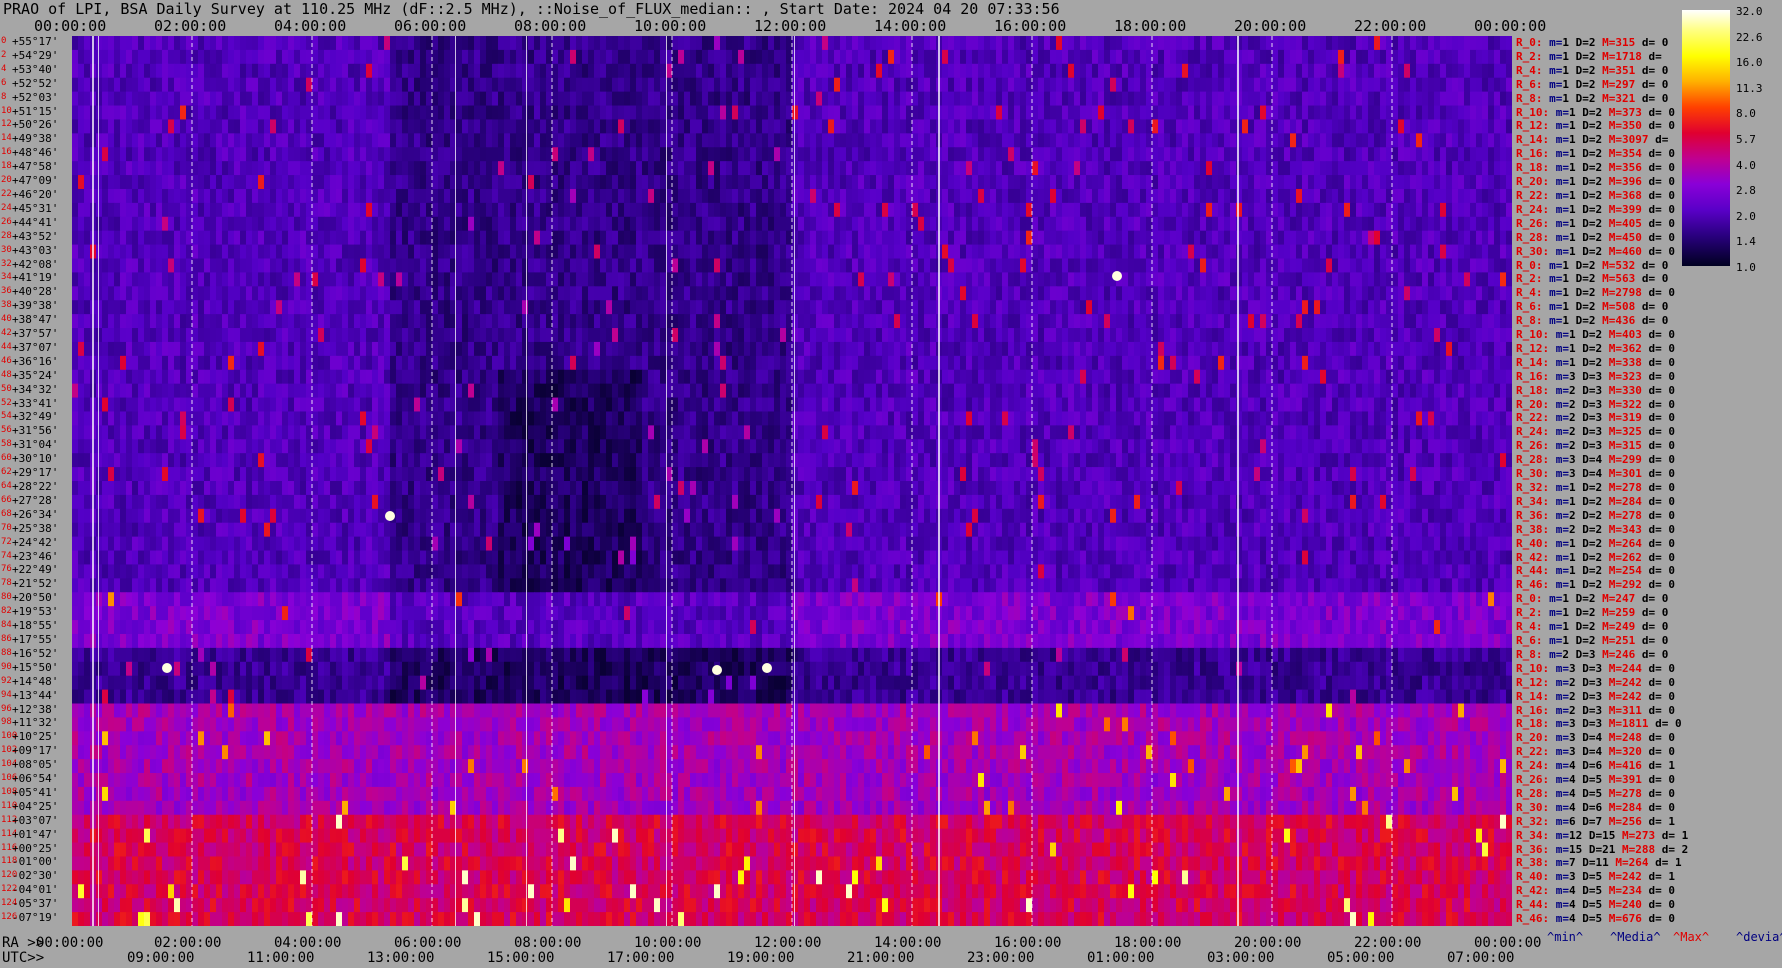 This screenshot has height=968, width=1782. Describe the element at coordinates (35, 570) in the screenshot. I see `declination: +22°49'` at that location.